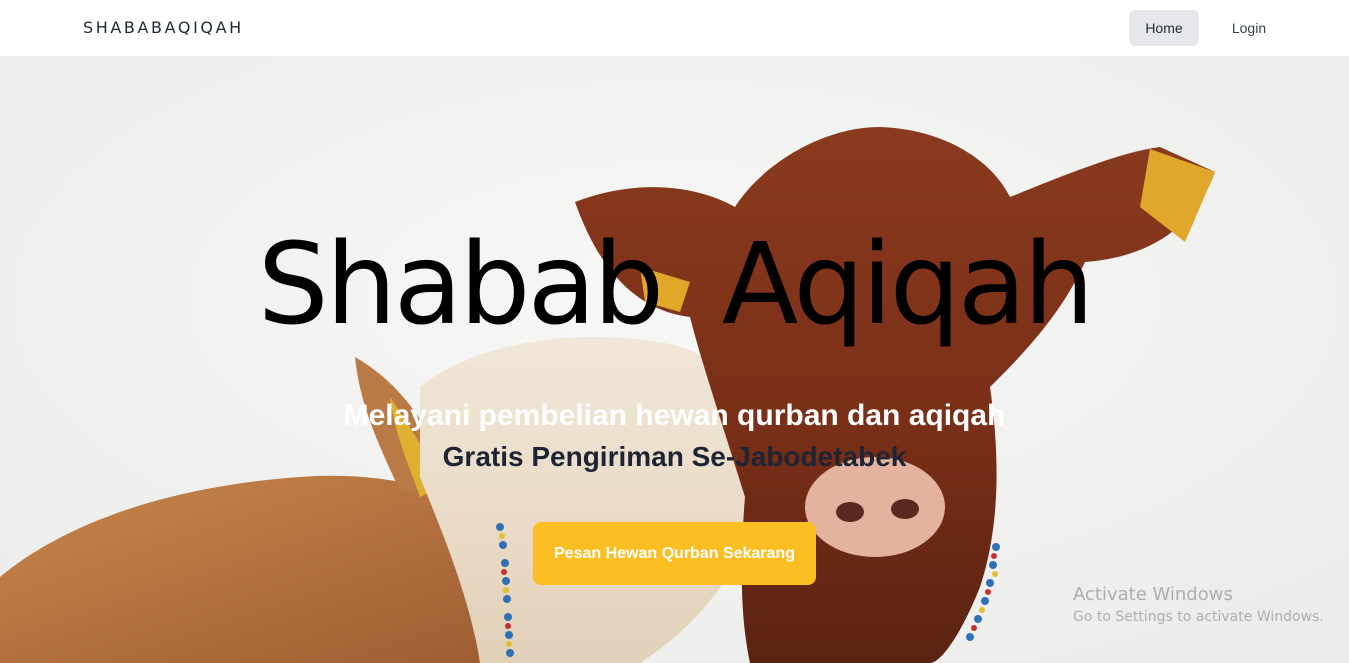 The width and height of the screenshot is (1349, 663). I want to click on watermark-title: Activate Windows, so click(1153, 594).